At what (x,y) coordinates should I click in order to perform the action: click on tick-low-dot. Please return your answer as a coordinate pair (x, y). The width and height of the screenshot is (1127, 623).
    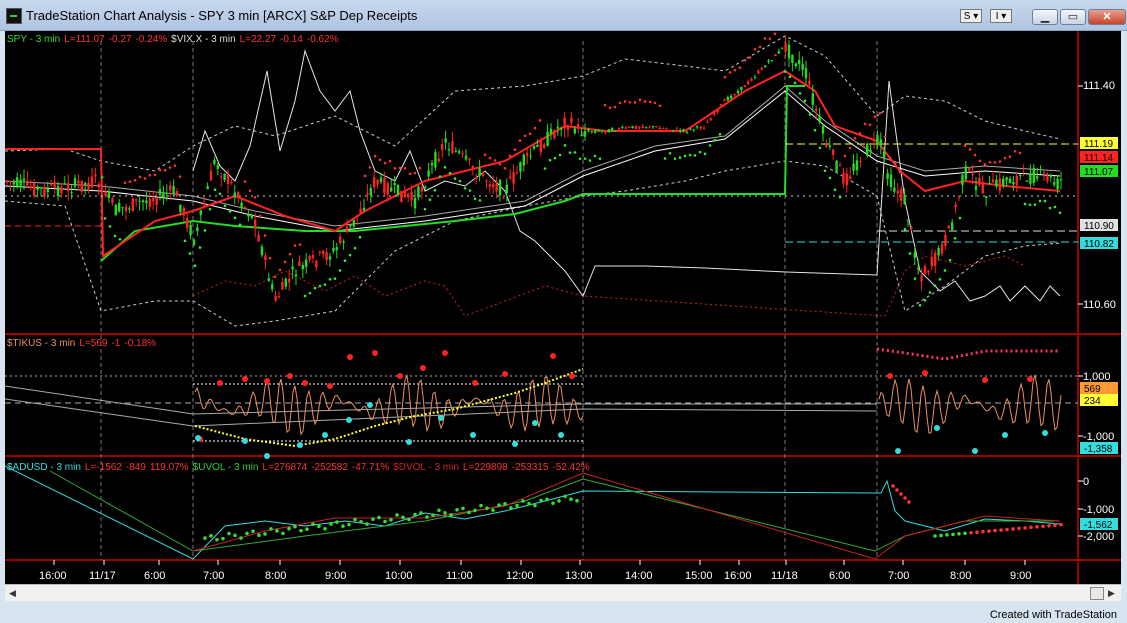
    Looking at the image, I should click on (370, 405).